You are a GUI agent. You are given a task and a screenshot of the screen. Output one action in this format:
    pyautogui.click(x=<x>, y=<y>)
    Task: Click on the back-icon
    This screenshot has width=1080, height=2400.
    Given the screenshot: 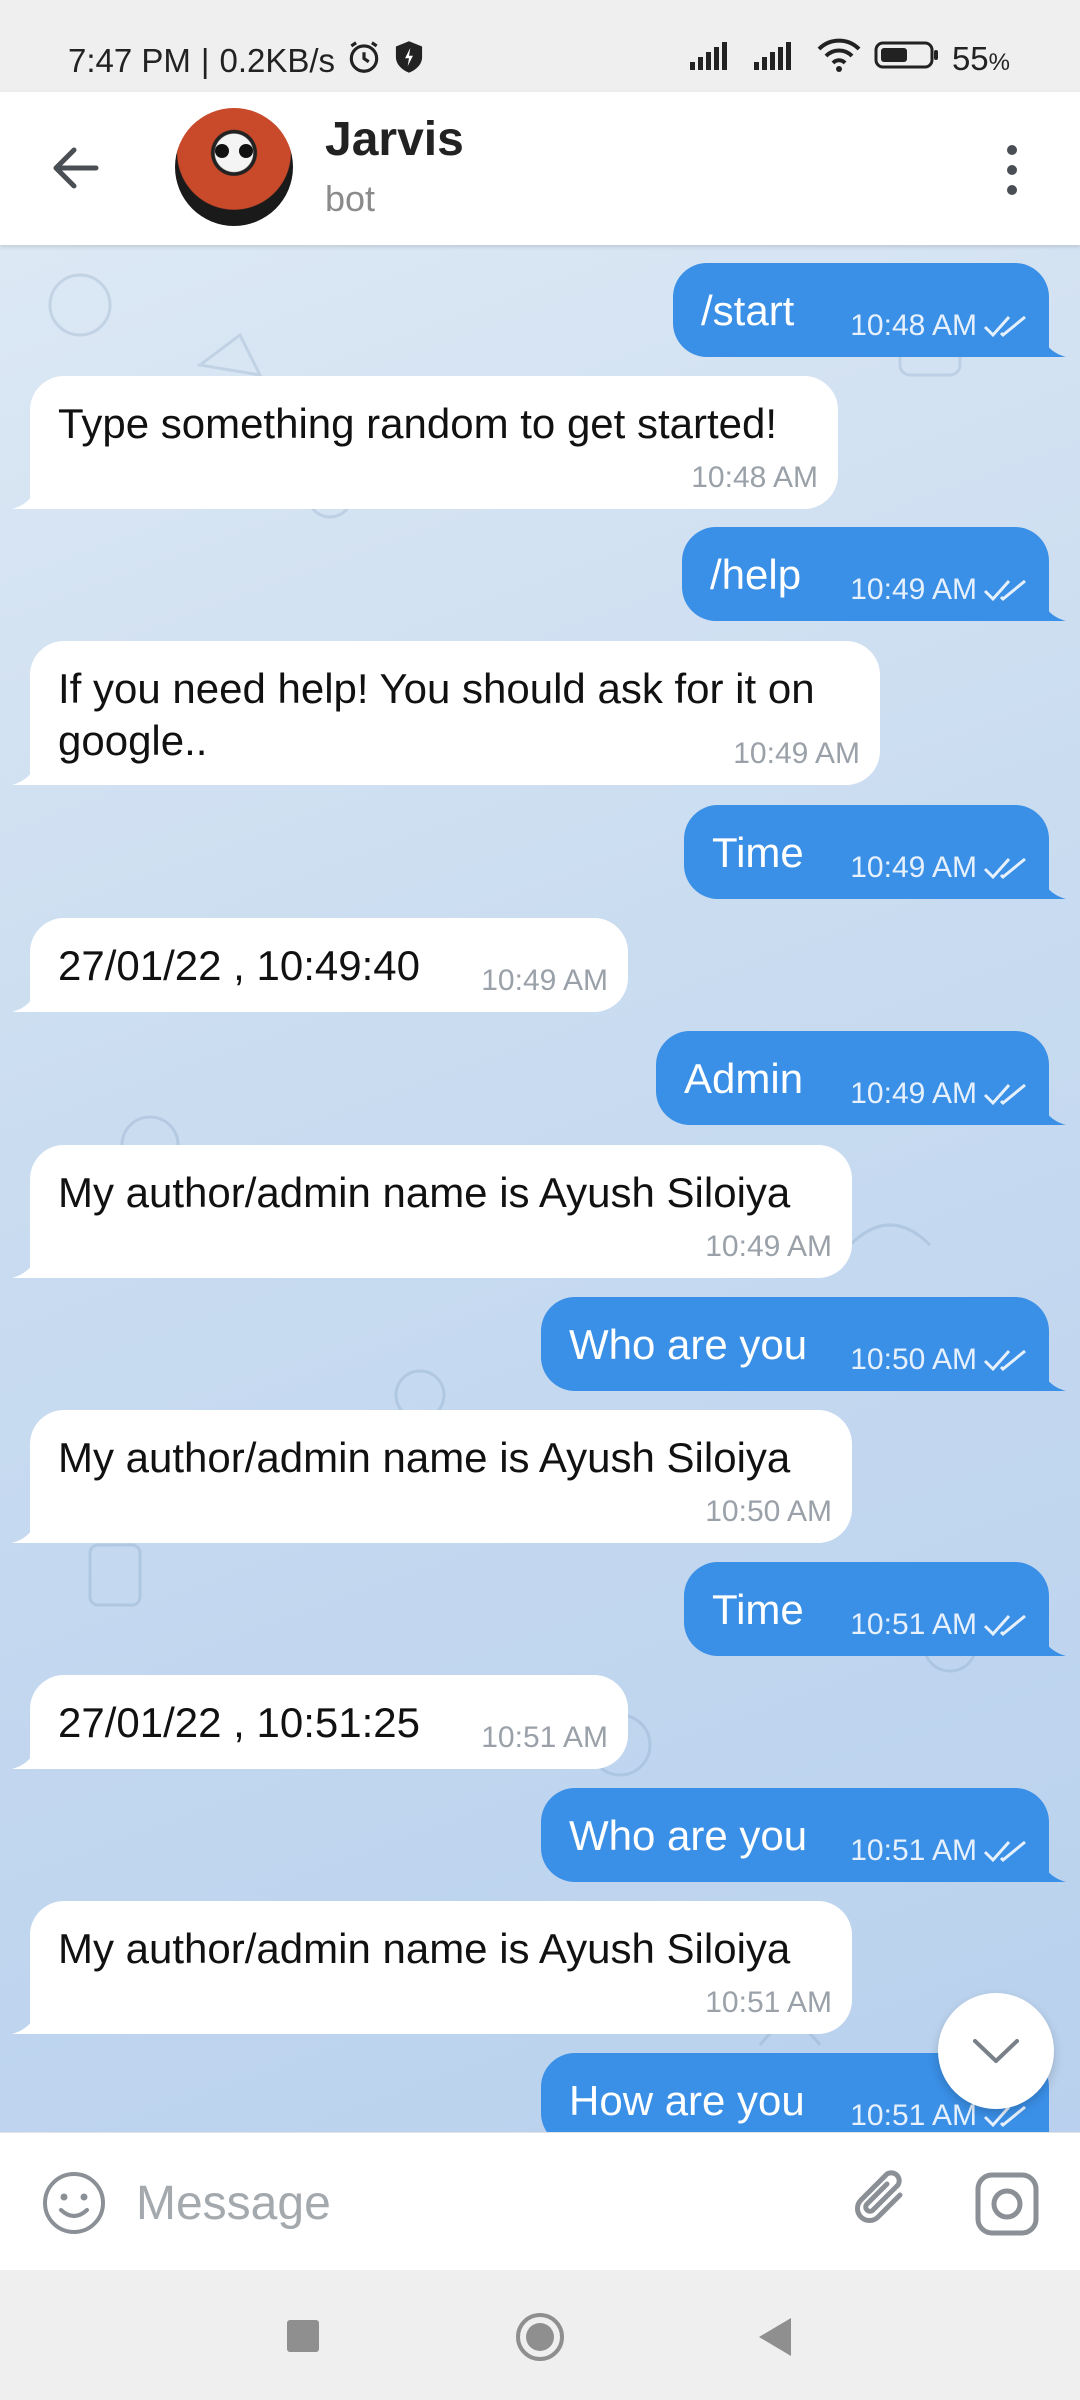 What is the action you would take?
    pyautogui.click(x=775, y=2337)
    